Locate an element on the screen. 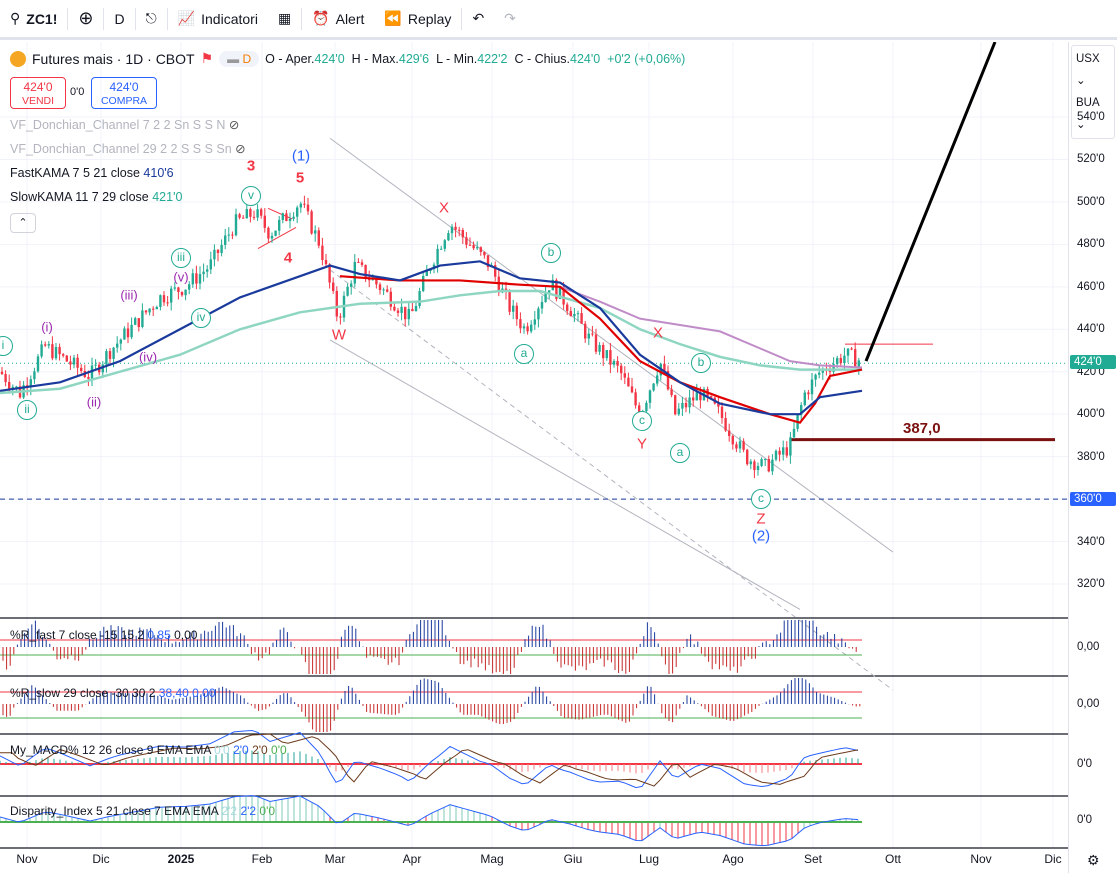 The height and width of the screenshot is (873, 1117). indicators-button: 📈 Indicatori is located at coordinates (218, 19).